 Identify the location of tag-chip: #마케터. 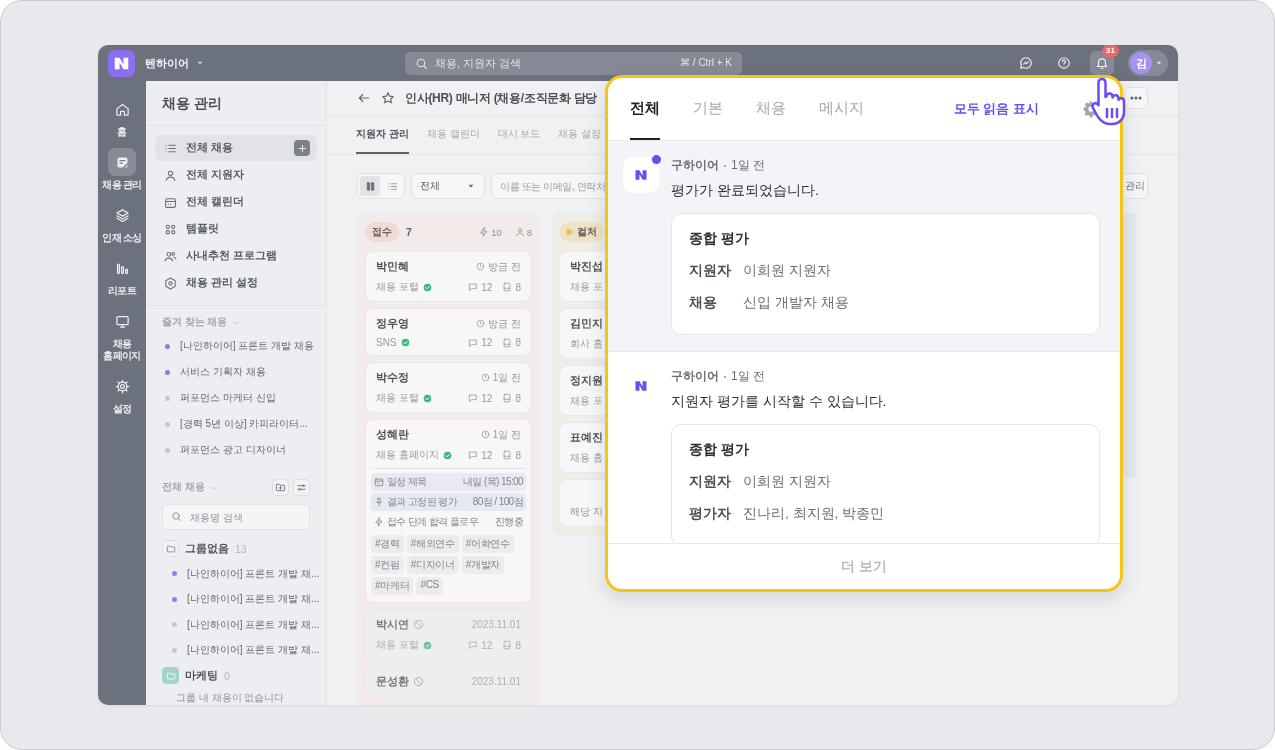
(392, 586).